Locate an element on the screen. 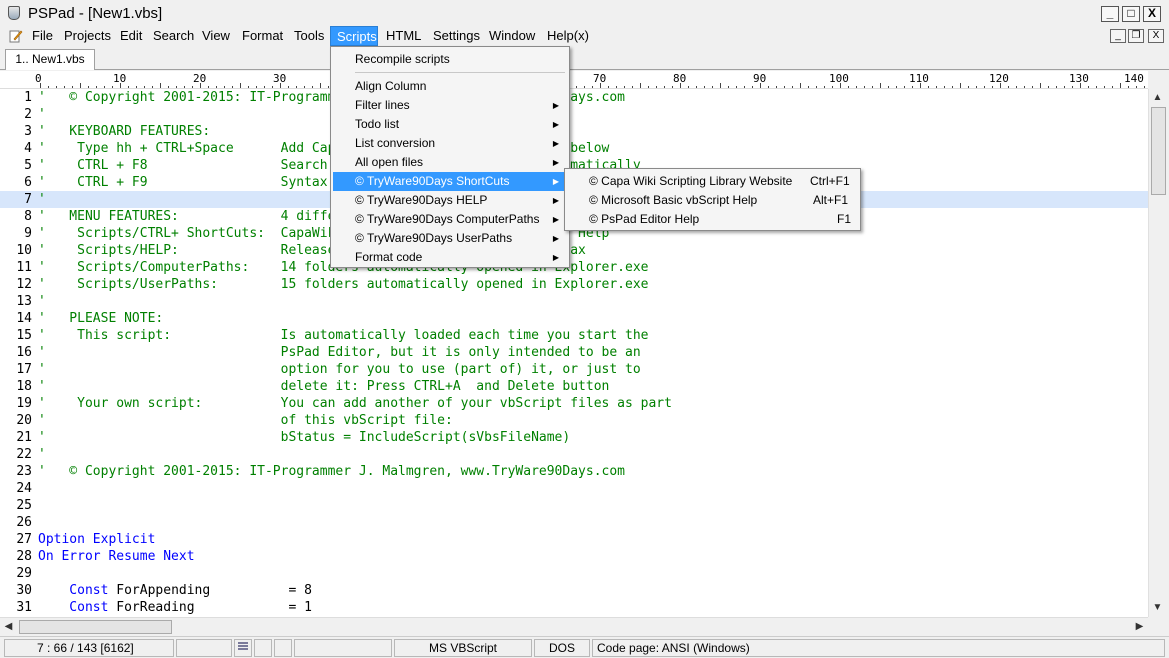 The width and height of the screenshot is (1169, 658). syntax-highlighter: MS VBScript is located at coordinates (463, 648).